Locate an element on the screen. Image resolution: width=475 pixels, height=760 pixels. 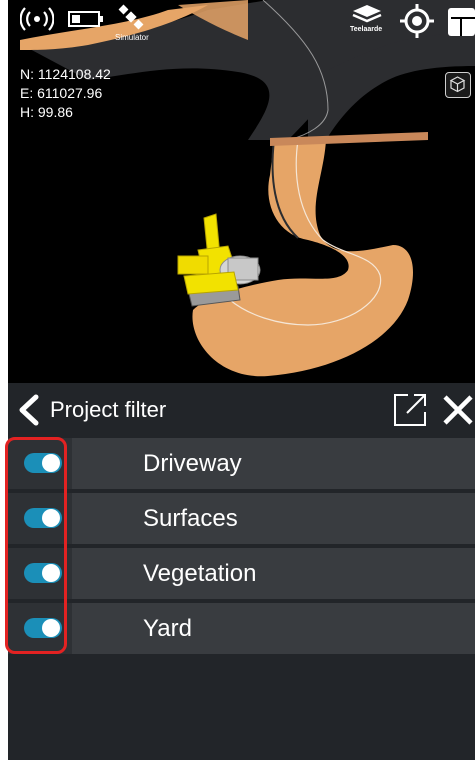
coordinate-readout: N: 1124108.42 E: 611027.96 H: 99.86 is located at coordinates (65, 93).